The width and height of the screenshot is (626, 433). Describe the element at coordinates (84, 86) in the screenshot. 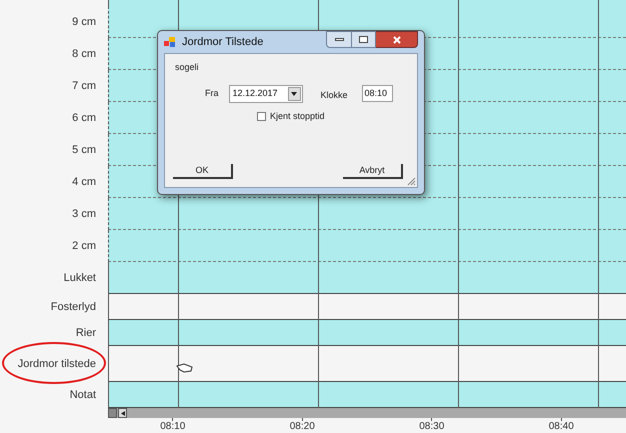

I see `row-label: 7 cm` at that location.